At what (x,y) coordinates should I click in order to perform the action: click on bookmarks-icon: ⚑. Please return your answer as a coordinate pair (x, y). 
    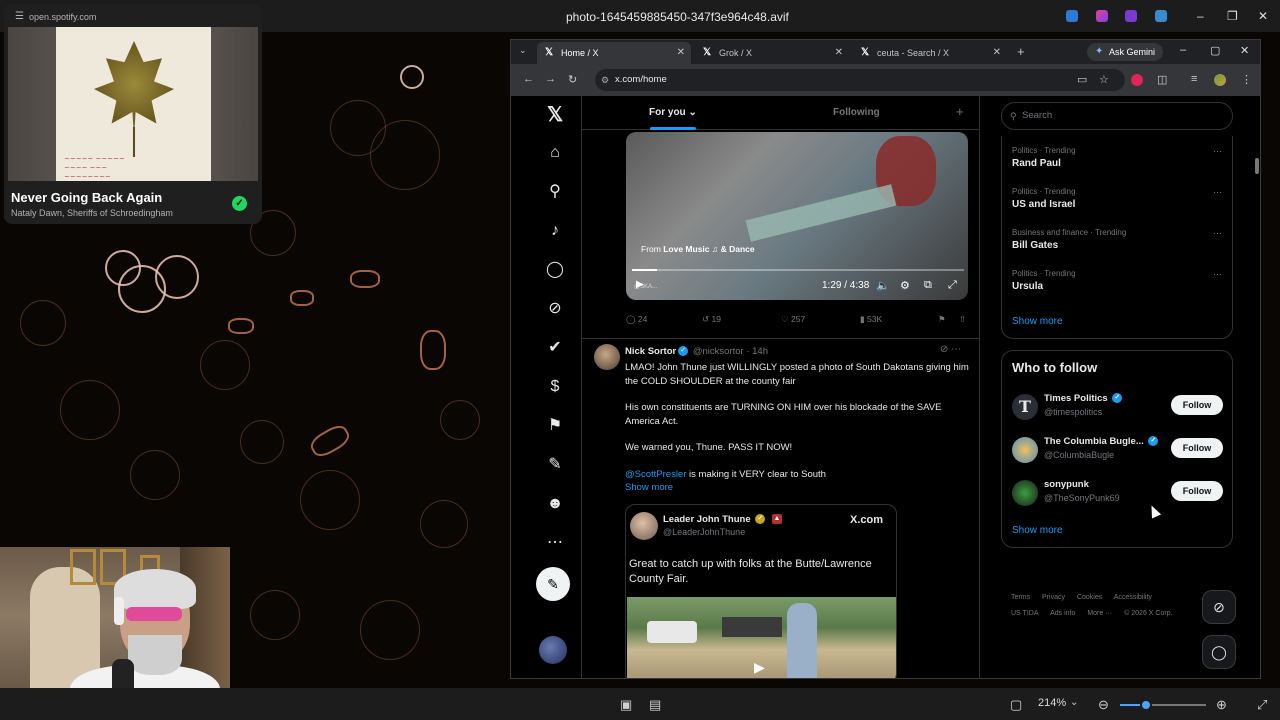
    Looking at the image, I should click on (555, 426).